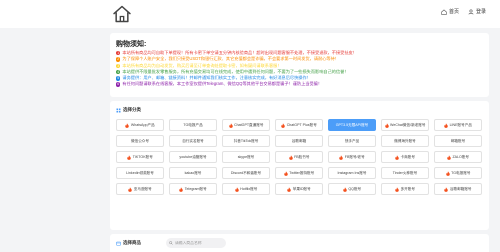 The image size is (500, 252). What do you see at coordinates (246, 157) in the screenshot?
I see `category-chip: skype账号` at bounding box center [246, 157].